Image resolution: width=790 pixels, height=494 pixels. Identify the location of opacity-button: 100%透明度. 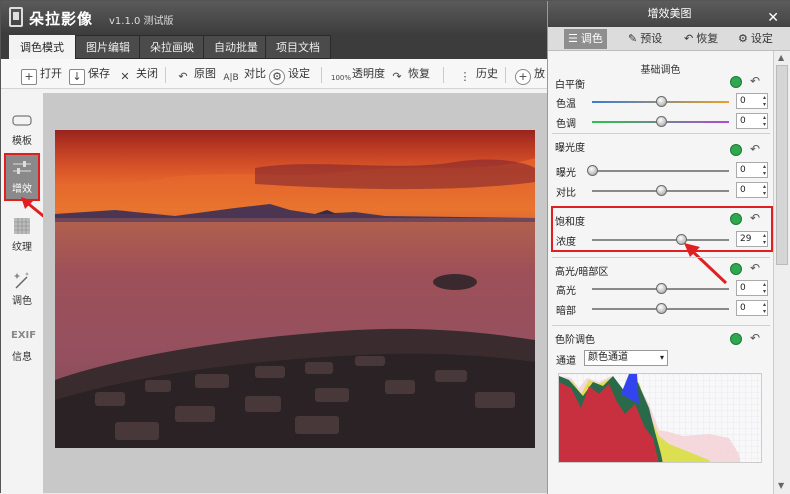
(358, 74).